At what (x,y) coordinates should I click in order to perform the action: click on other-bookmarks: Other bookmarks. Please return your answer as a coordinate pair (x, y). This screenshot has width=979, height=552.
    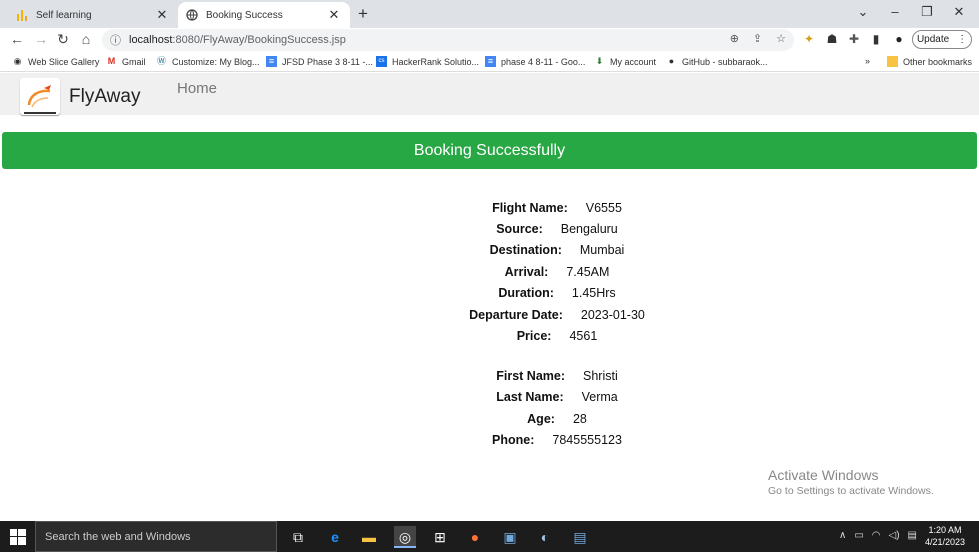
    Looking at the image, I should click on (929, 61).